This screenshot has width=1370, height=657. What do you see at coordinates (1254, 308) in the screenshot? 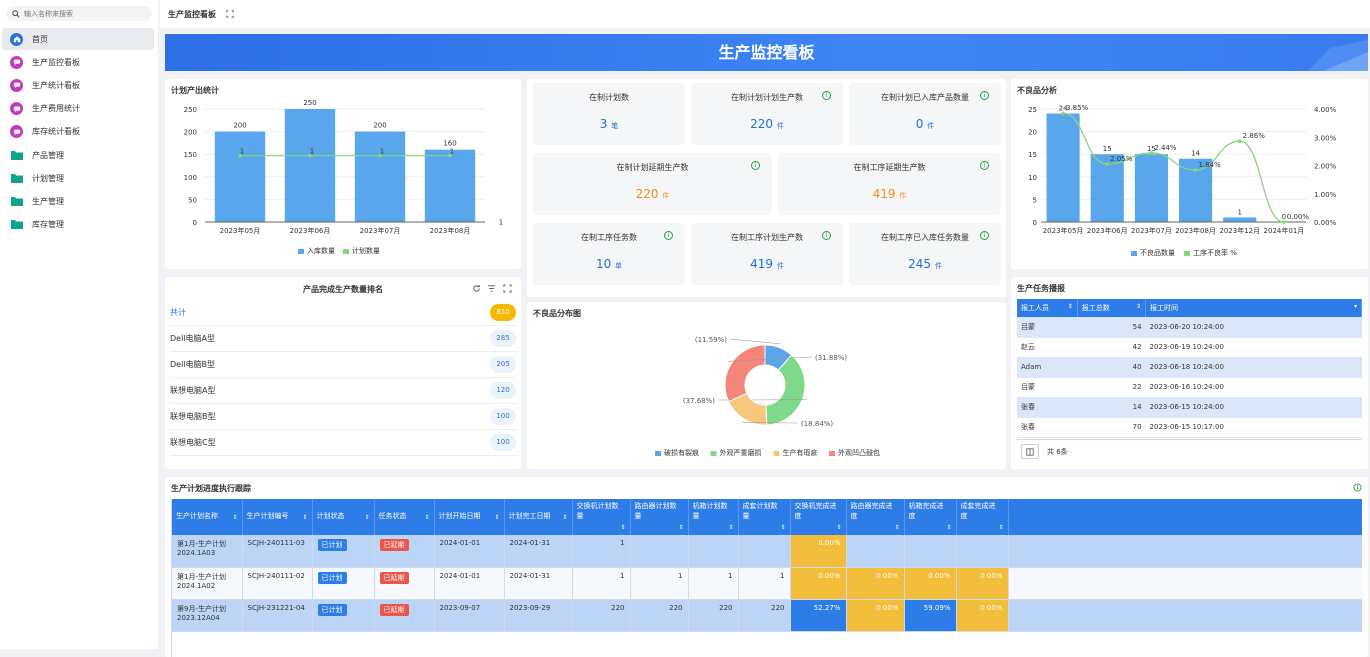
I see `column-header: 报工时间▾` at bounding box center [1254, 308].